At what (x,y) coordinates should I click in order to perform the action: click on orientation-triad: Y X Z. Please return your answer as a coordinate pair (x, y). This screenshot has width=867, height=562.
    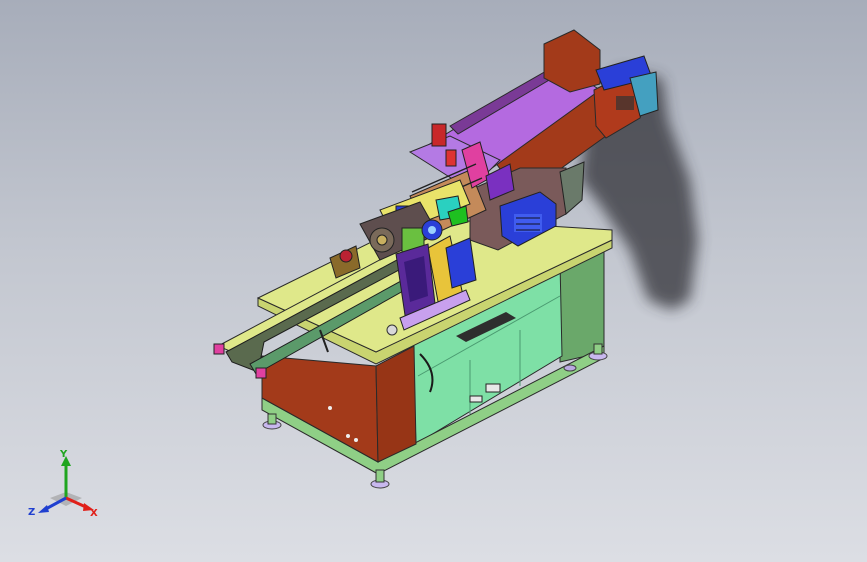
    Looking at the image, I should click on (65, 488).